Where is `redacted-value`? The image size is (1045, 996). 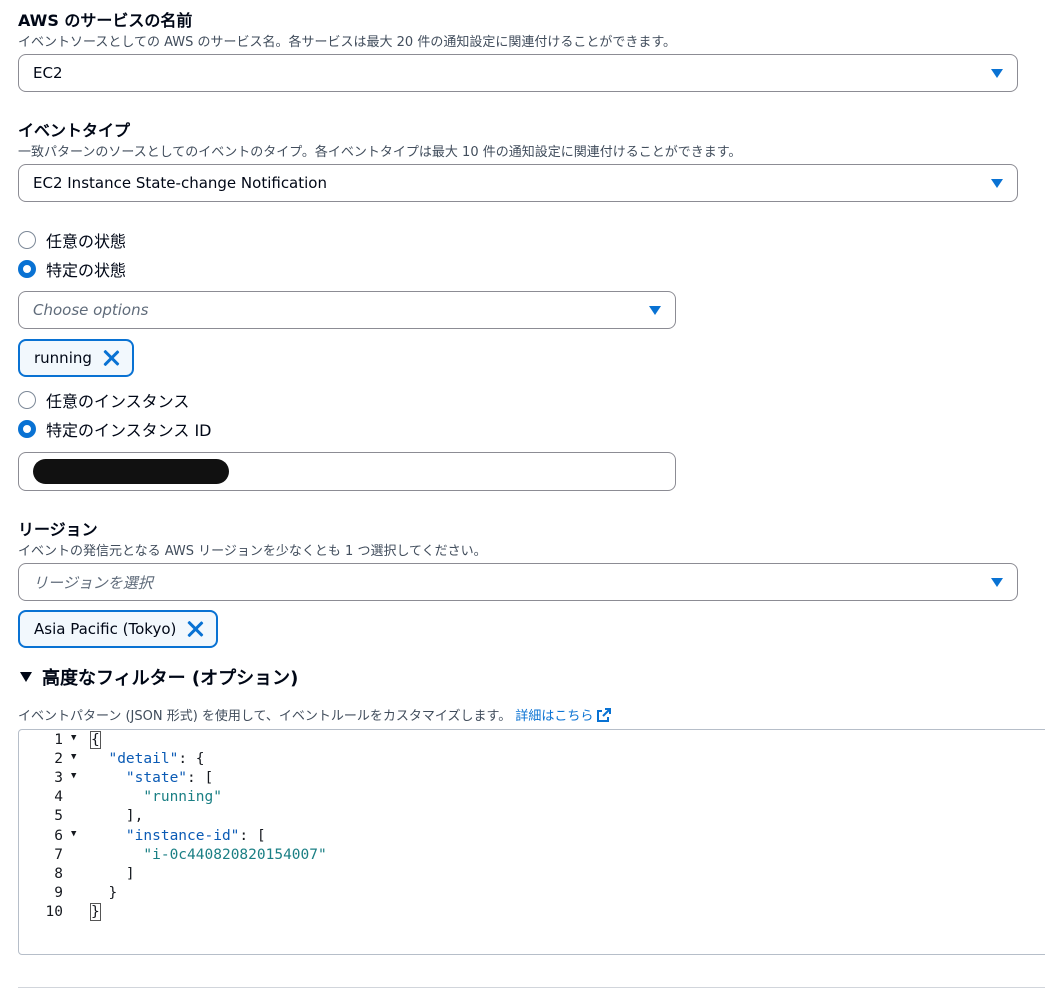
redacted-value is located at coordinates (131, 471).